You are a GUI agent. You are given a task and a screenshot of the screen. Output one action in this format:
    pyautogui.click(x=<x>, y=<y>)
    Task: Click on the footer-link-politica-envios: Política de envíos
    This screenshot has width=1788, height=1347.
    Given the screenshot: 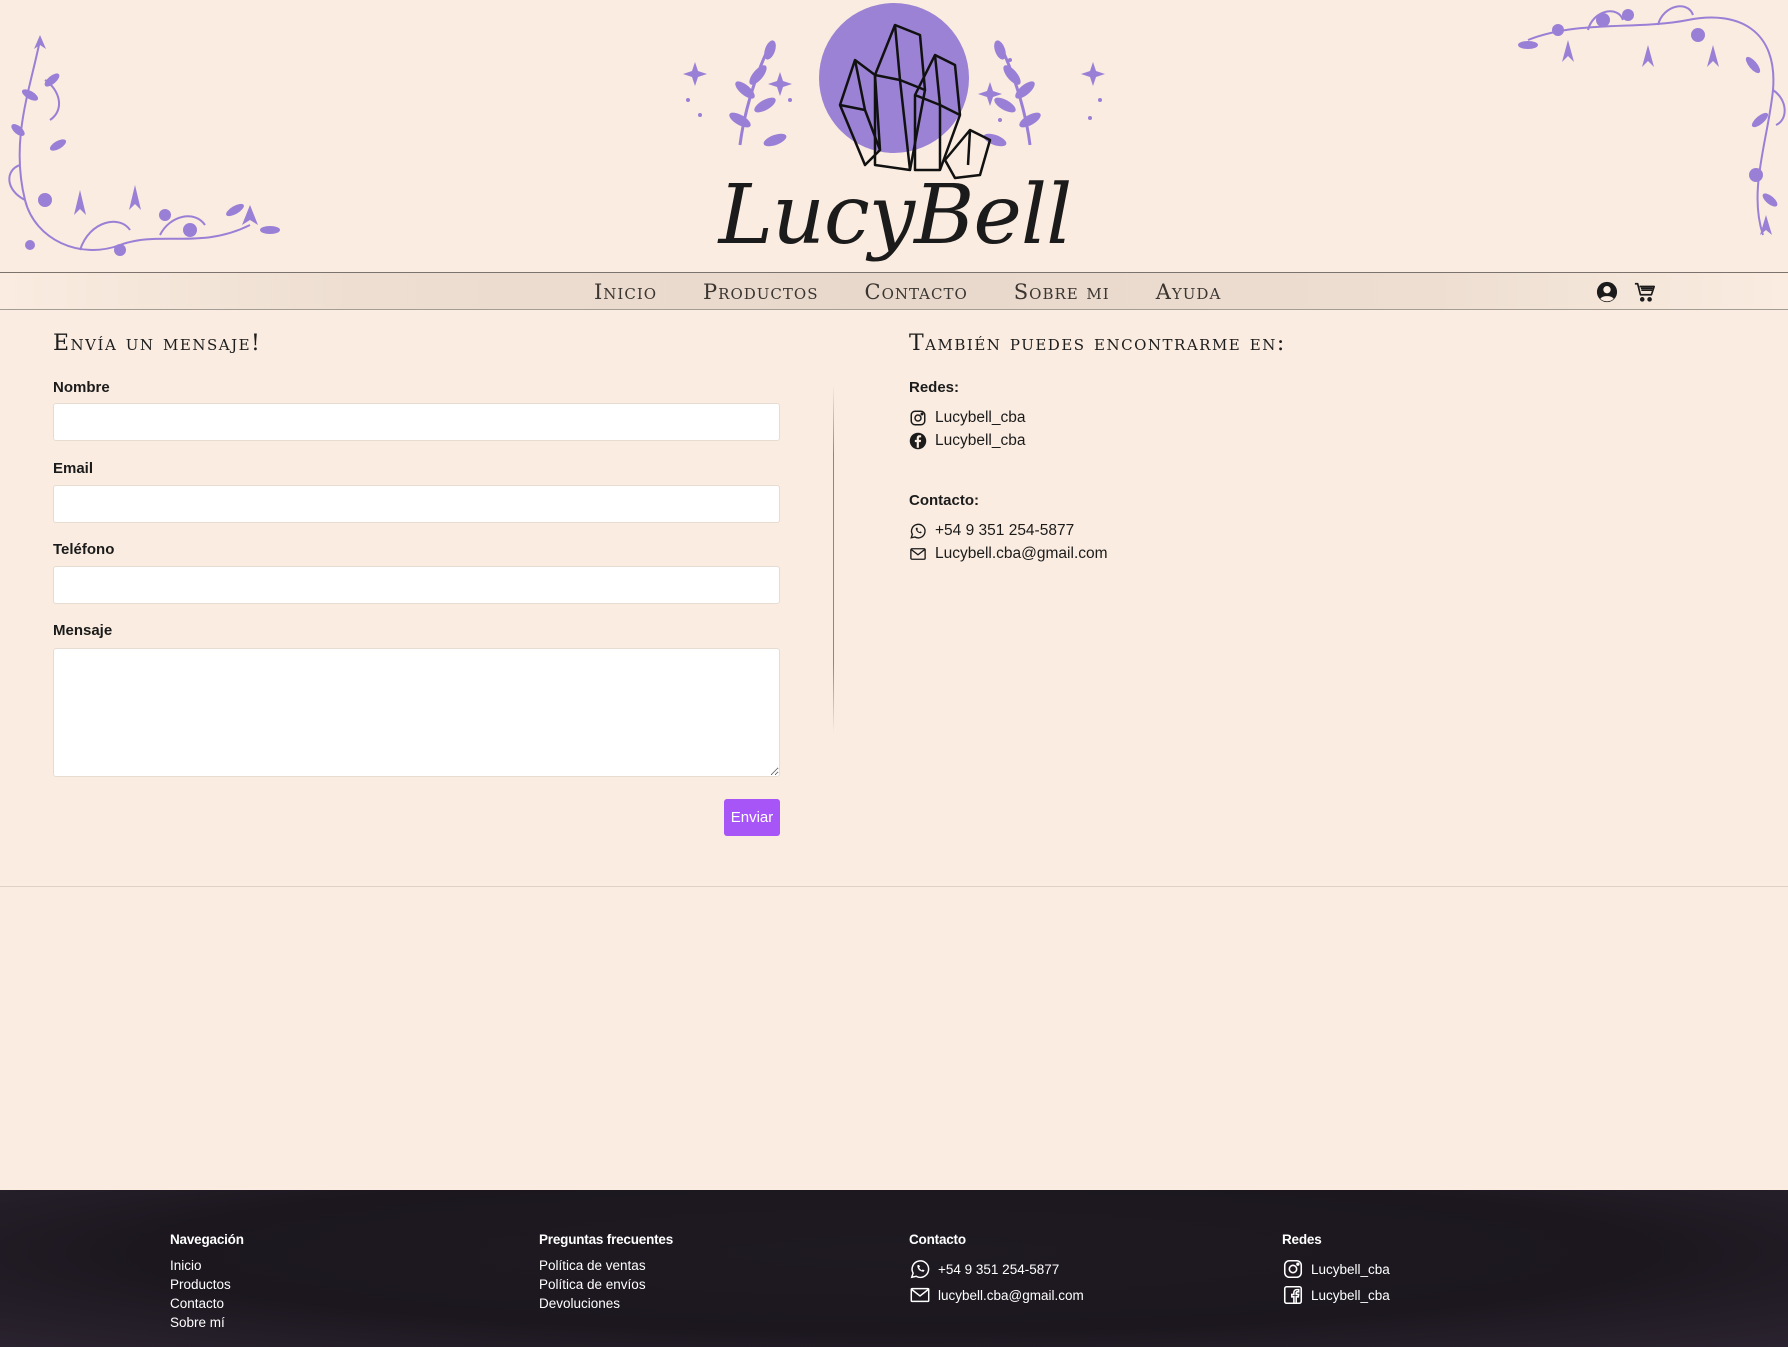 What is the action you would take?
    pyautogui.click(x=592, y=1284)
    